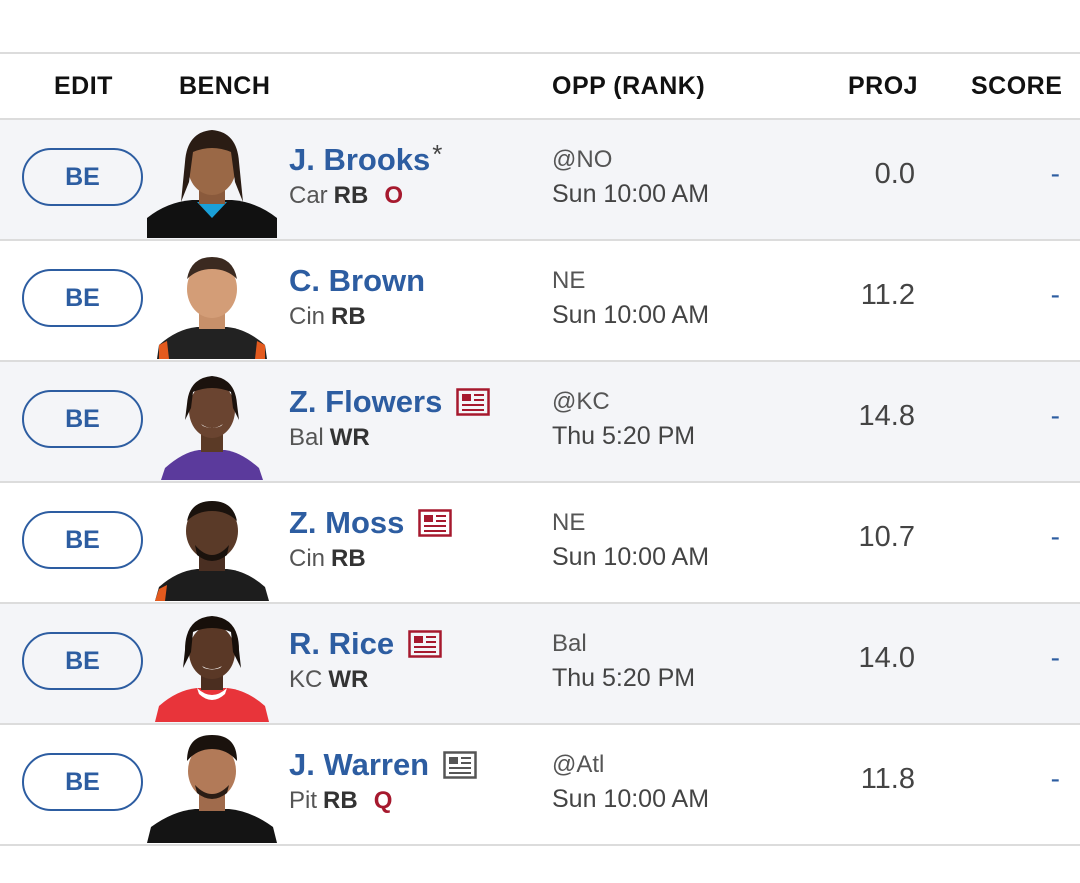 This screenshot has width=1080, height=883. I want to click on player-name-link: J. Warren, so click(359, 765).